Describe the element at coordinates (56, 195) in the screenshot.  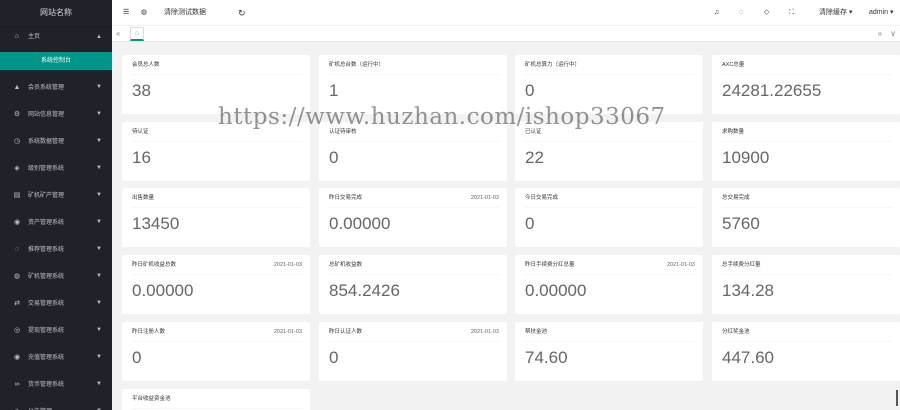
I see `sidebar-item: ▤ 矿机矿产管理 ▼` at that location.